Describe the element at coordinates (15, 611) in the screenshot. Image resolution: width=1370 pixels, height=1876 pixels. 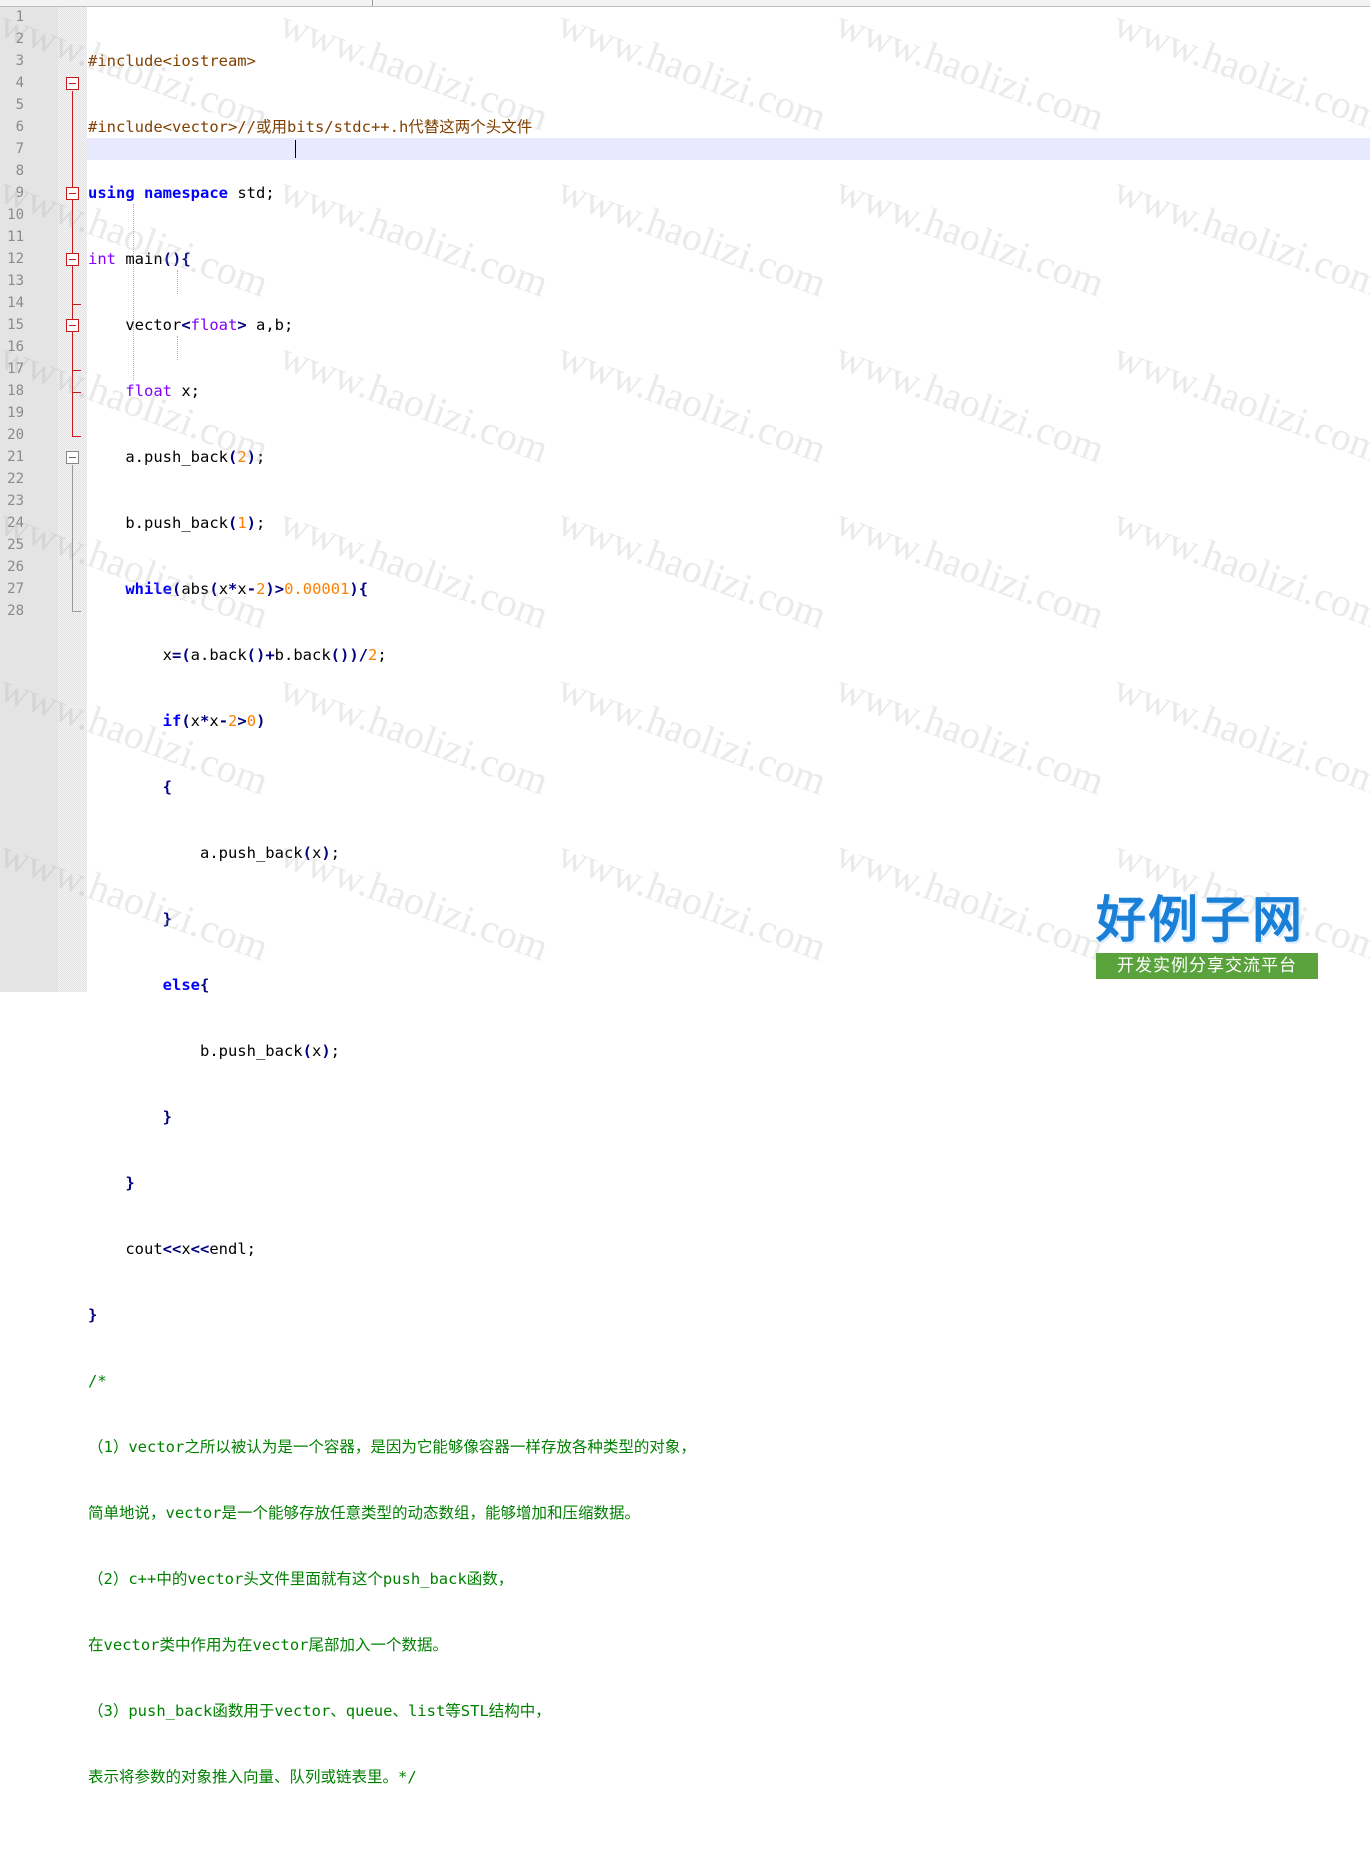
I see `line-number: 28` at that location.